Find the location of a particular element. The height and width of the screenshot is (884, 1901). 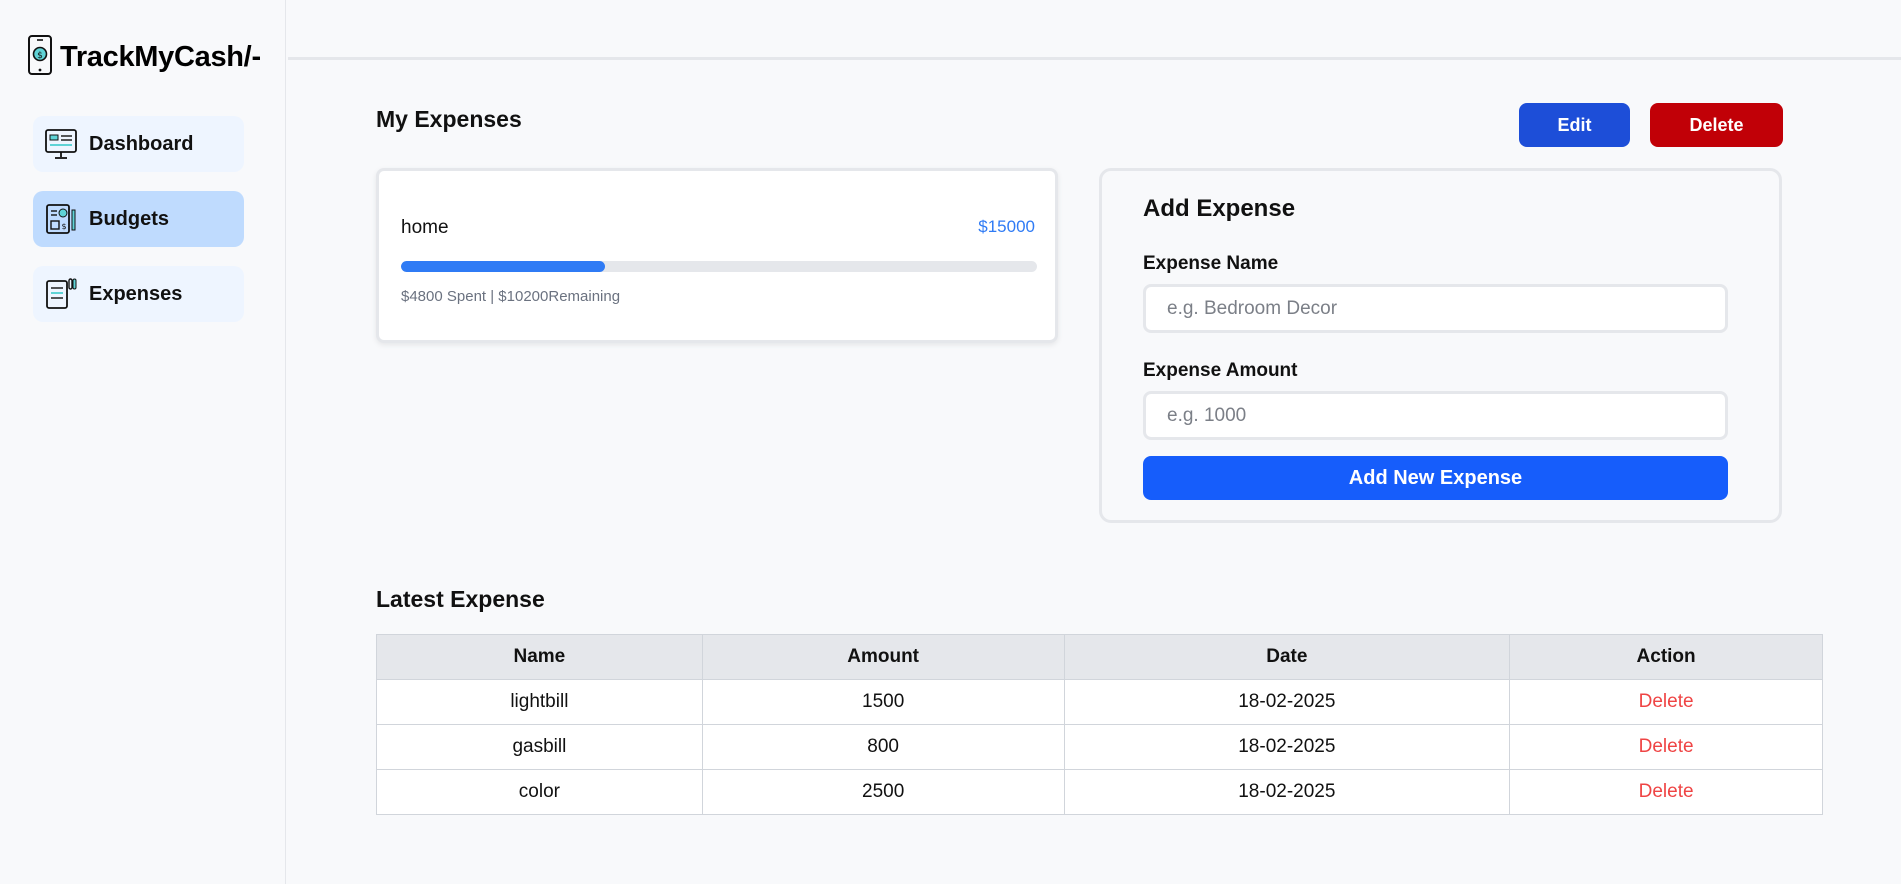

brand: $ TrackMyCash/- is located at coordinates (143, 57).